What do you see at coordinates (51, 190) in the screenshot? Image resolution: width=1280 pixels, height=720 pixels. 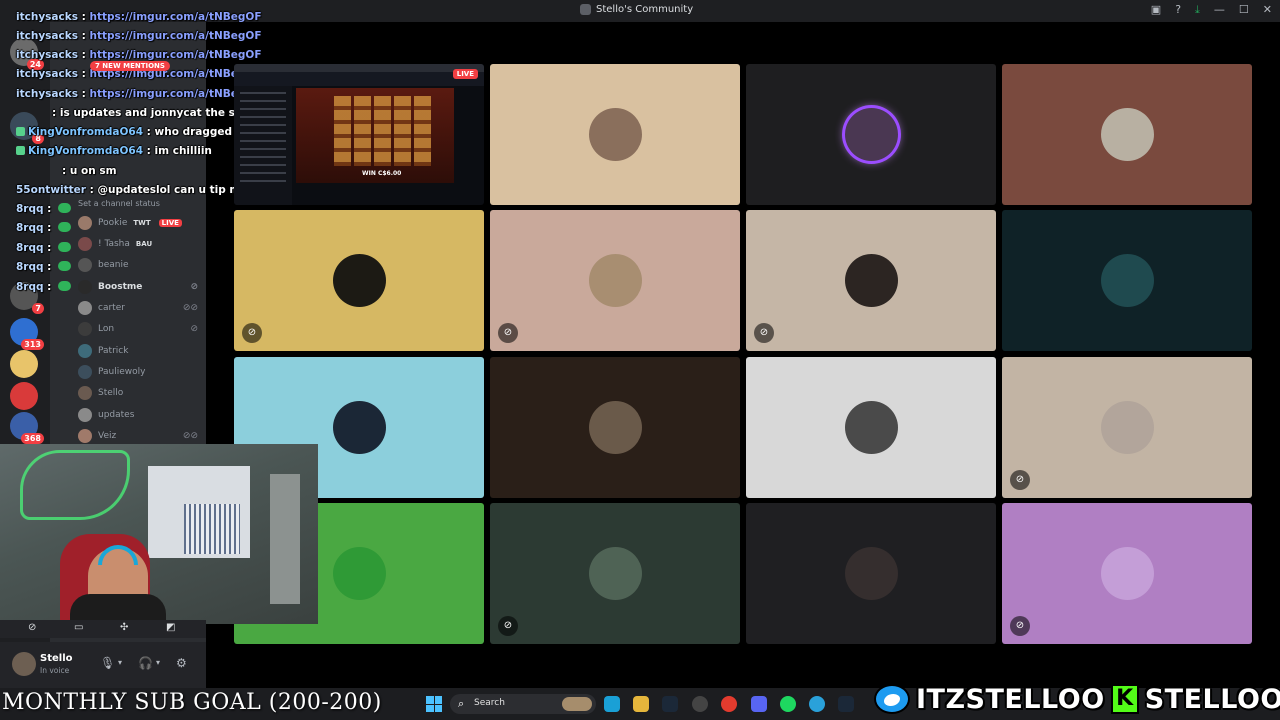 I see `chat-username: 55ontwitter` at bounding box center [51, 190].